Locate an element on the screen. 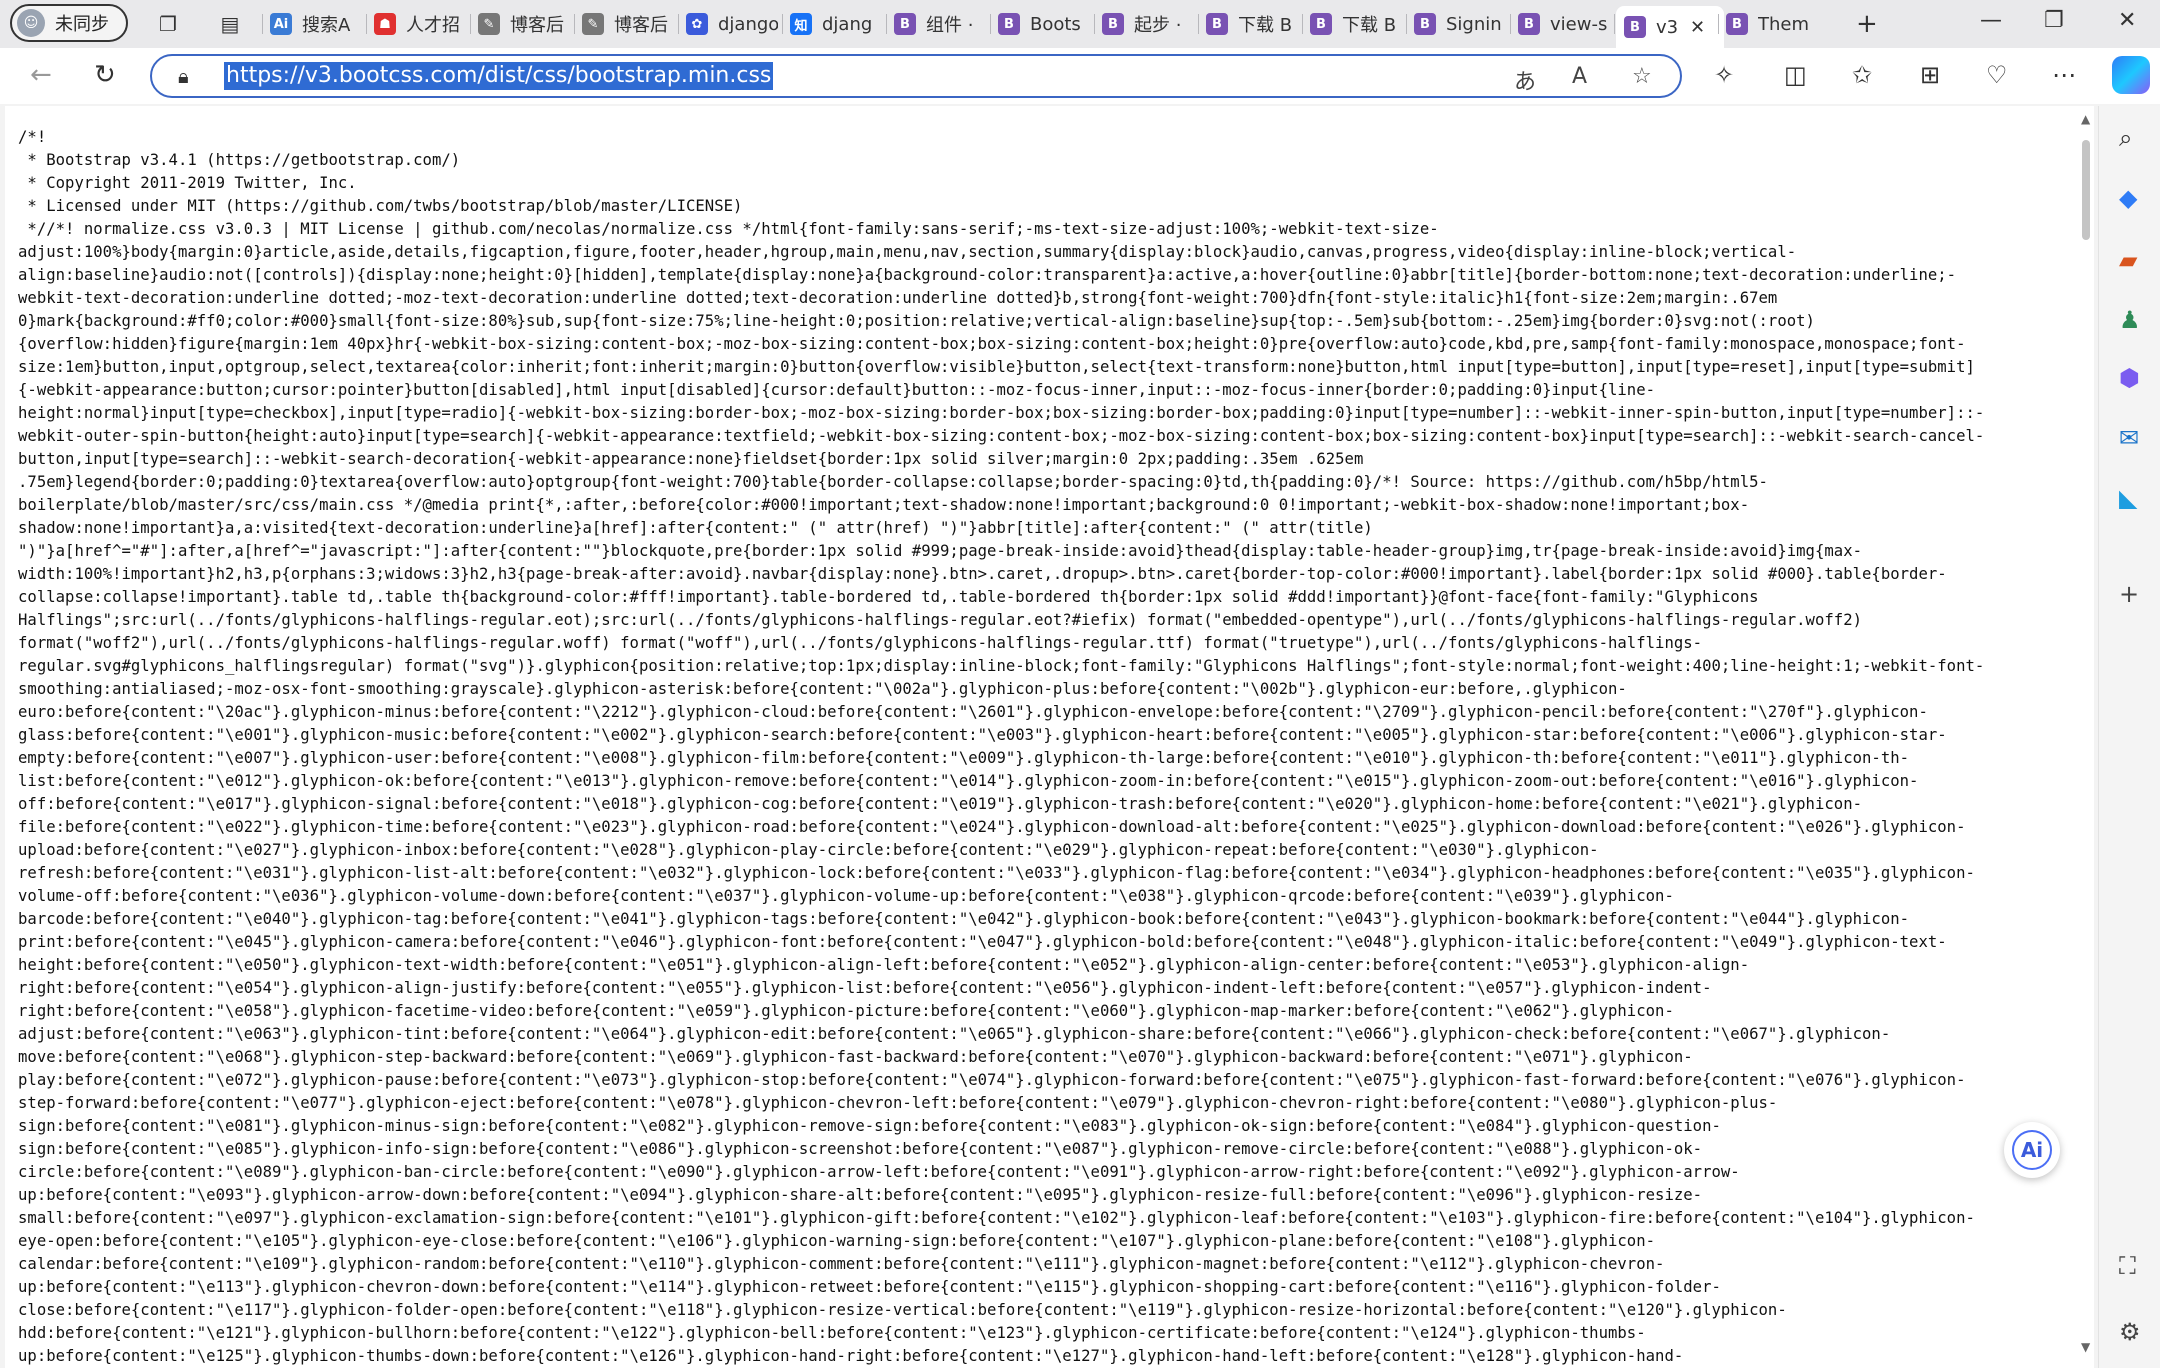 The width and height of the screenshot is (2160, 1368). collections-icon: ⊞ is located at coordinates (1930, 75).